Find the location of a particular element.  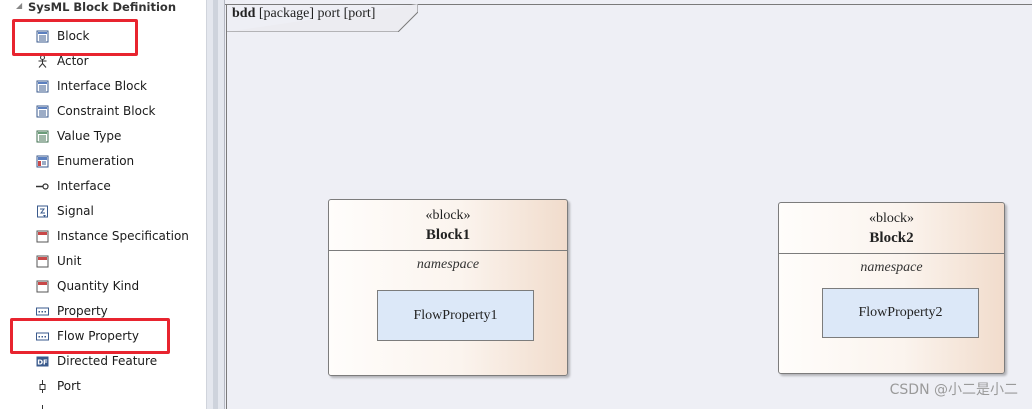

toolbox-item-label: Actor is located at coordinates (73, 61).